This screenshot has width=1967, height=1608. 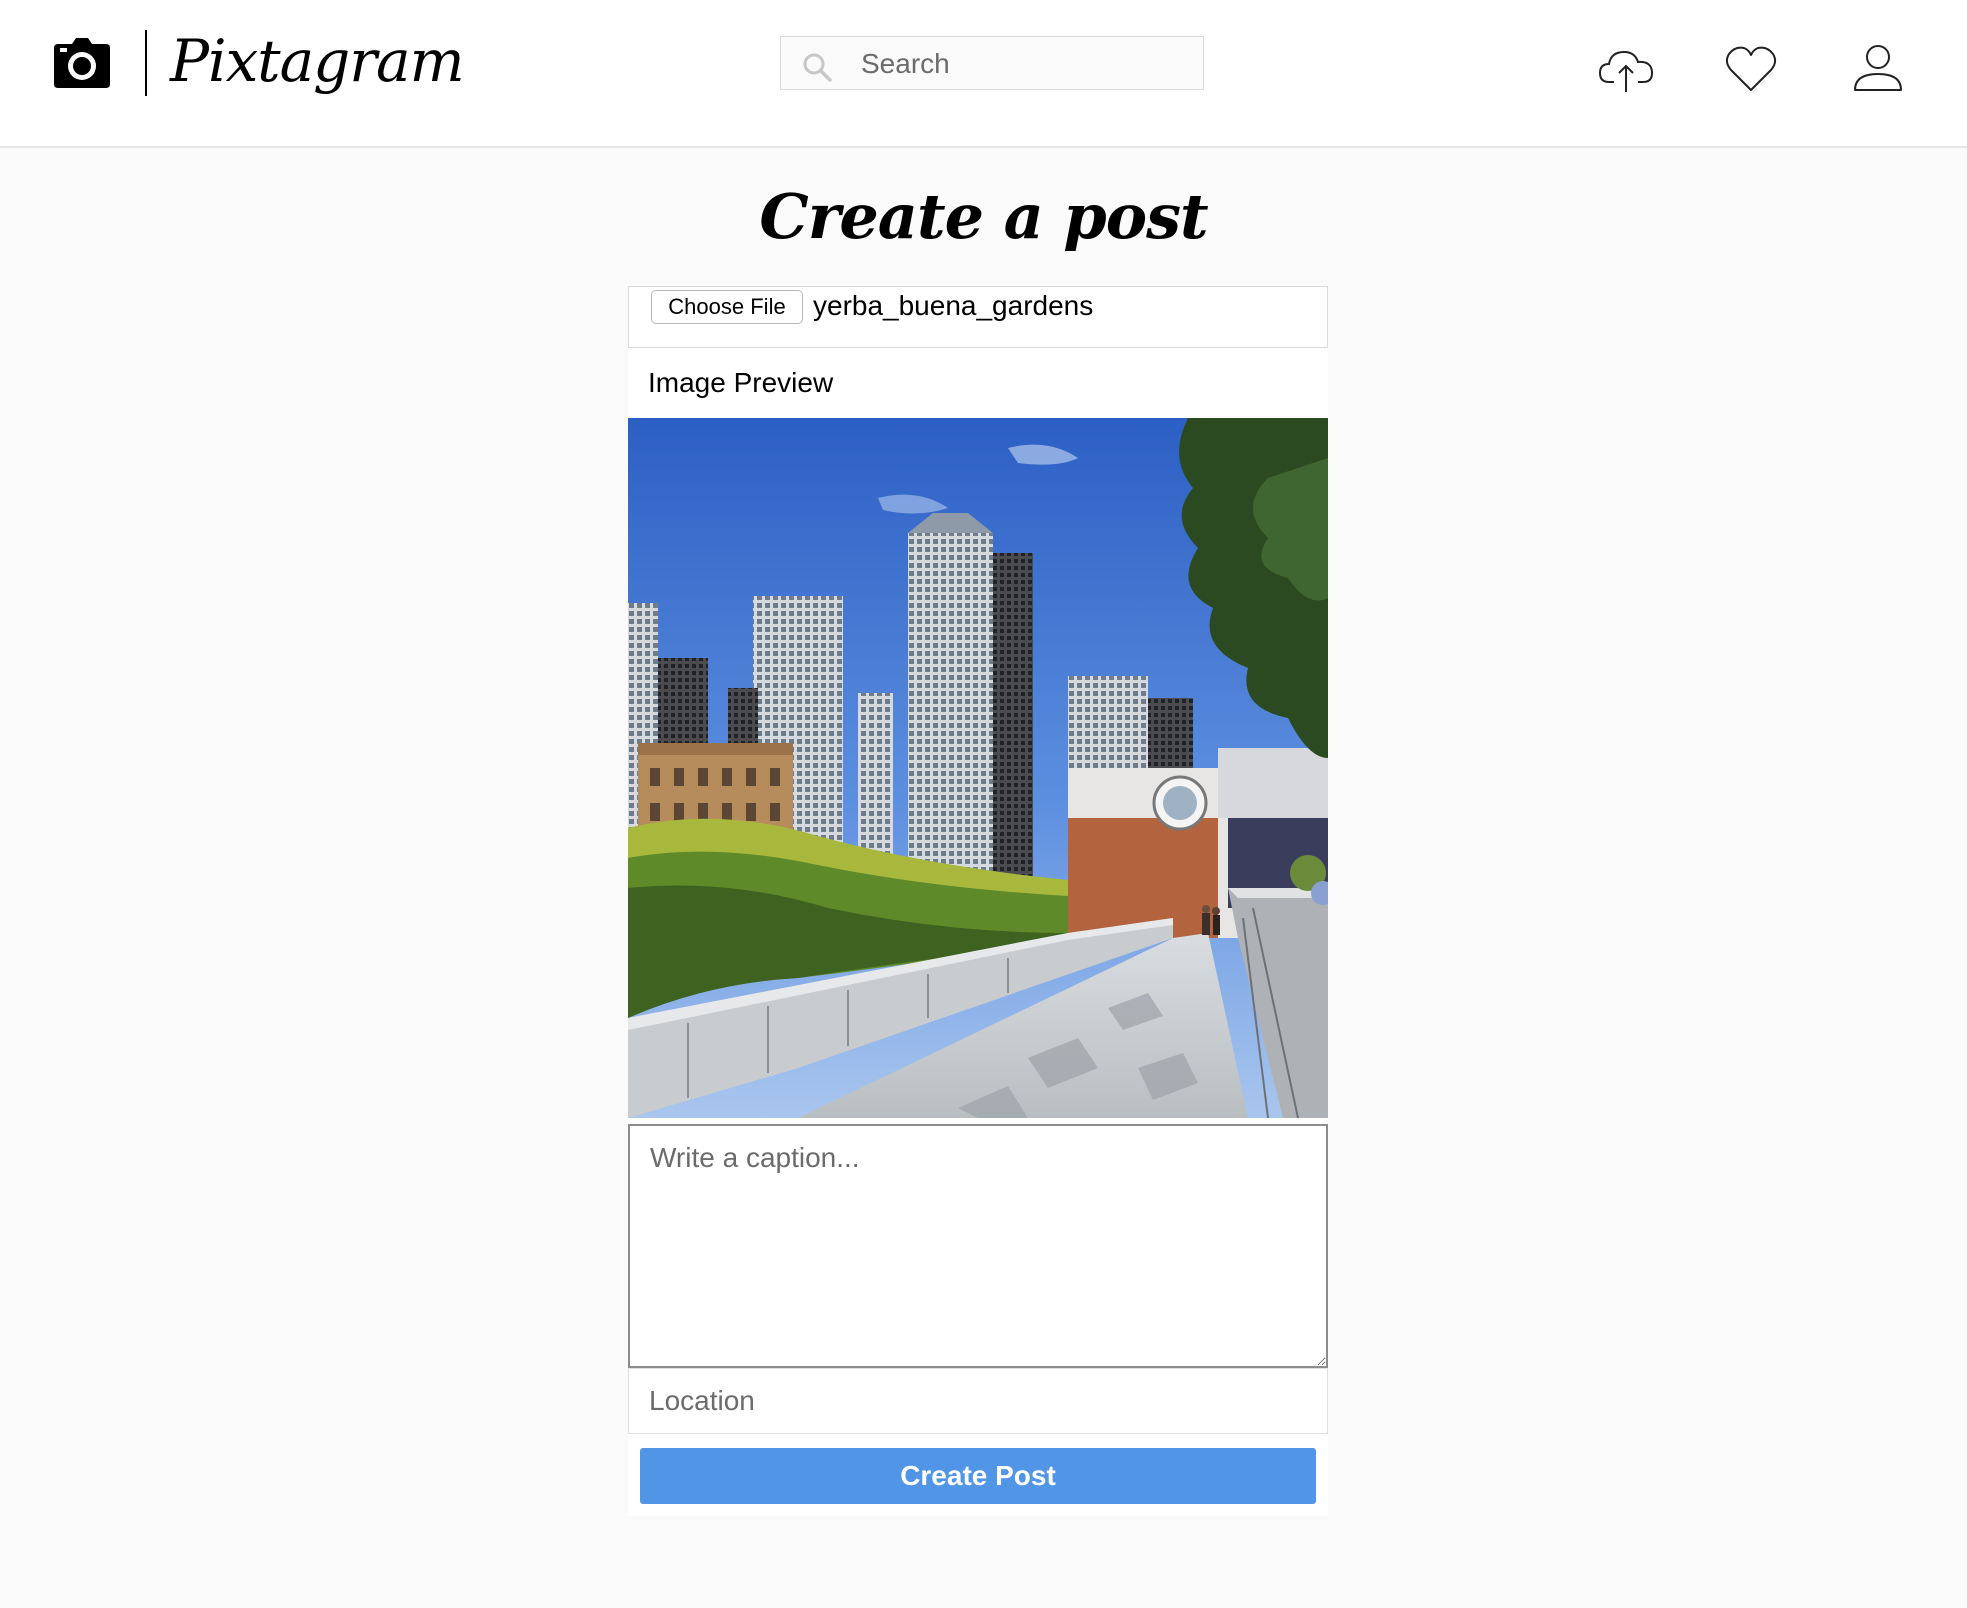 What do you see at coordinates (1878, 69) in the screenshot?
I see `user-icon` at bounding box center [1878, 69].